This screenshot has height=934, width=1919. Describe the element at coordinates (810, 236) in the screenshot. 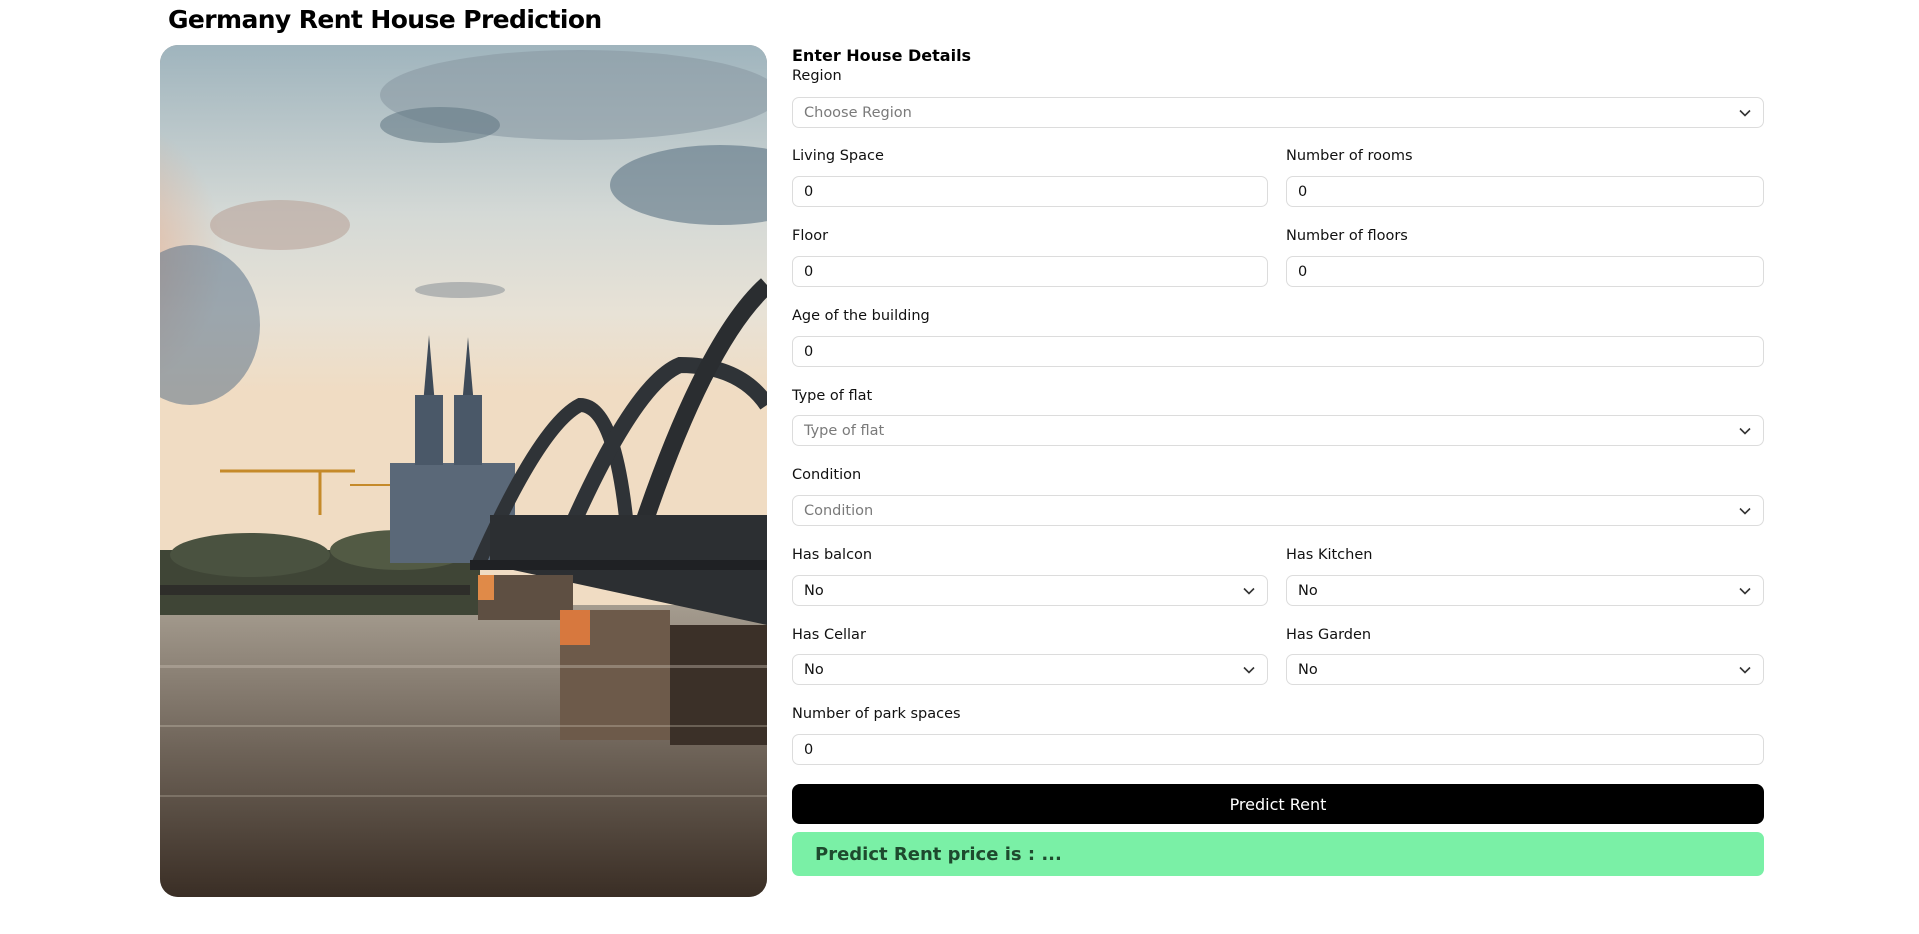

I see `floor-label: Floor` at that location.